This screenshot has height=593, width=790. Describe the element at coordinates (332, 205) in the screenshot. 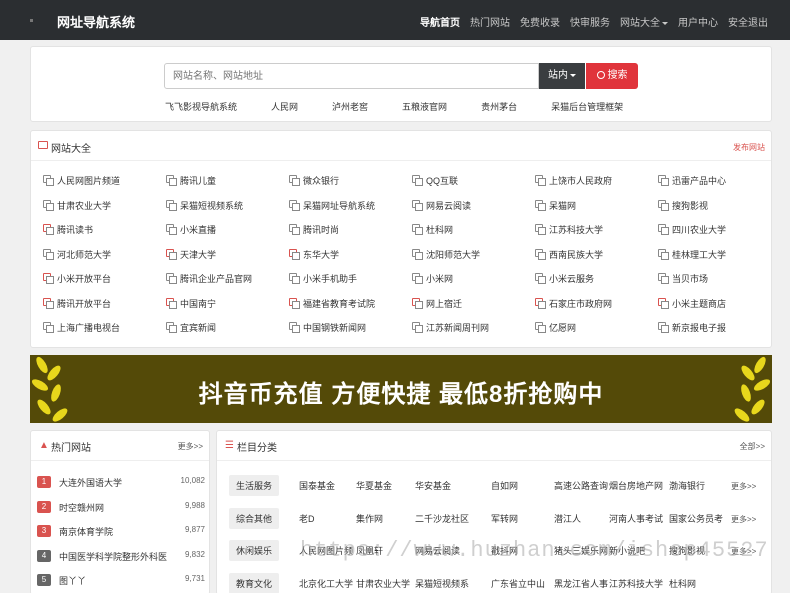

I see `site-link: 呆猫网址导航系统` at that location.